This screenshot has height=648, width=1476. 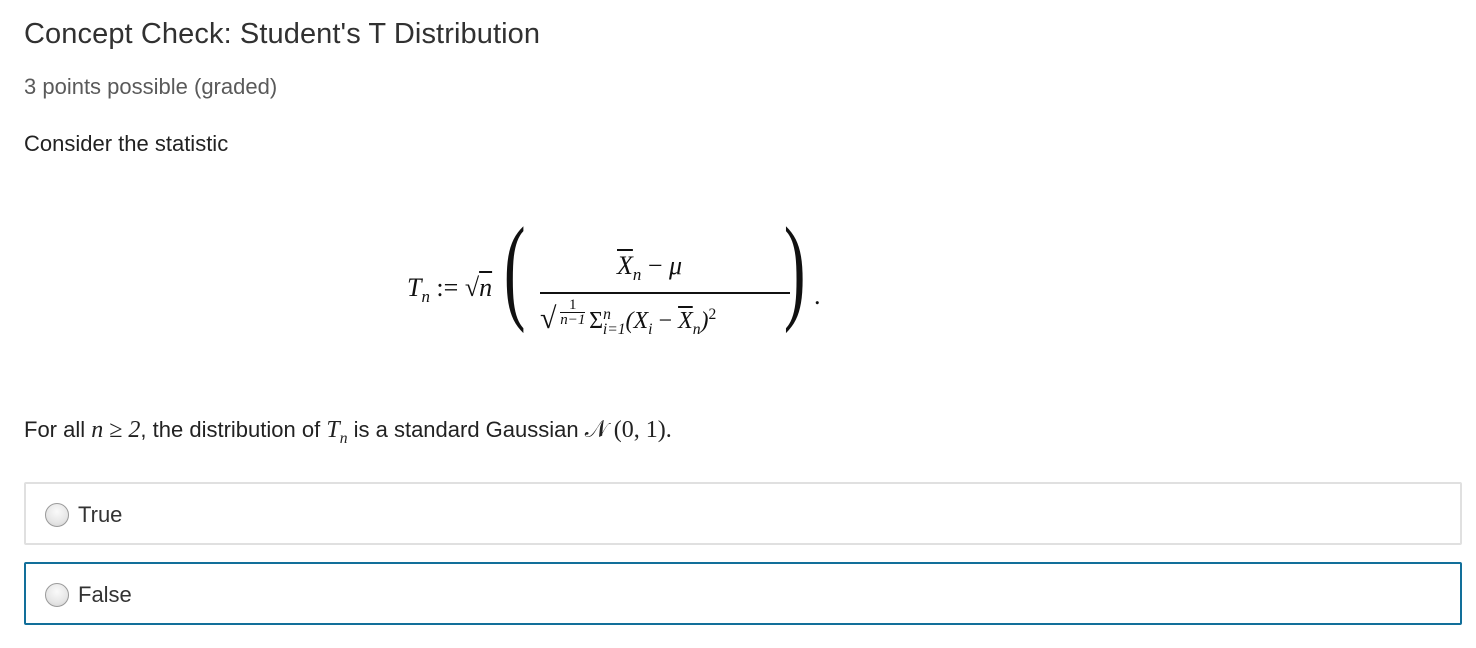 What do you see at coordinates (116, 430) in the screenshot?
I see `question-condition: n ≥ 2` at bounding box center [116, 430].